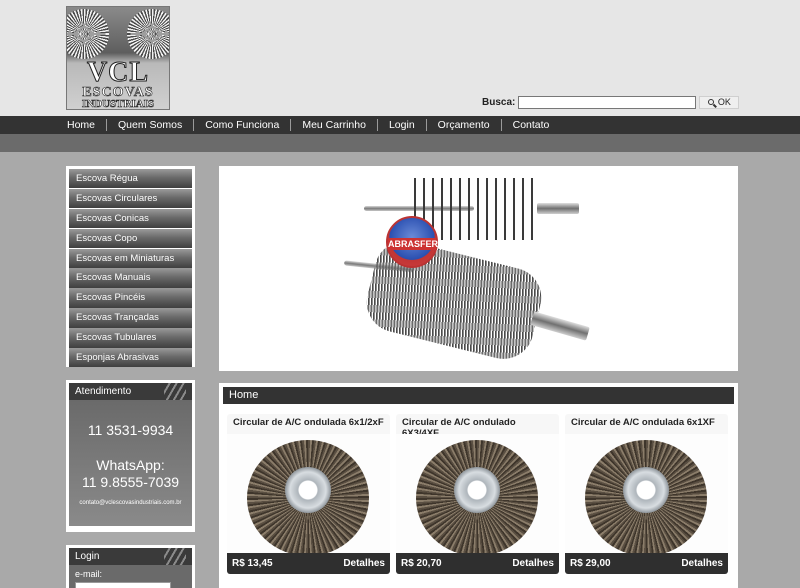  What do you see at coordinates (464, 125) in the screenshot?
I see `nav-orcamento: Orçamento` at bounding box center [464, 125].